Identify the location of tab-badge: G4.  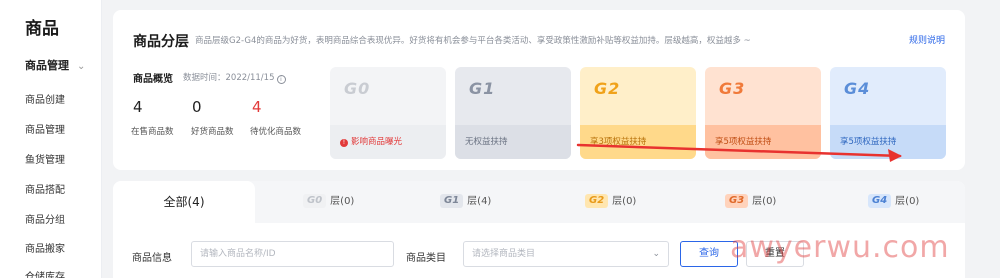
(880, 201).